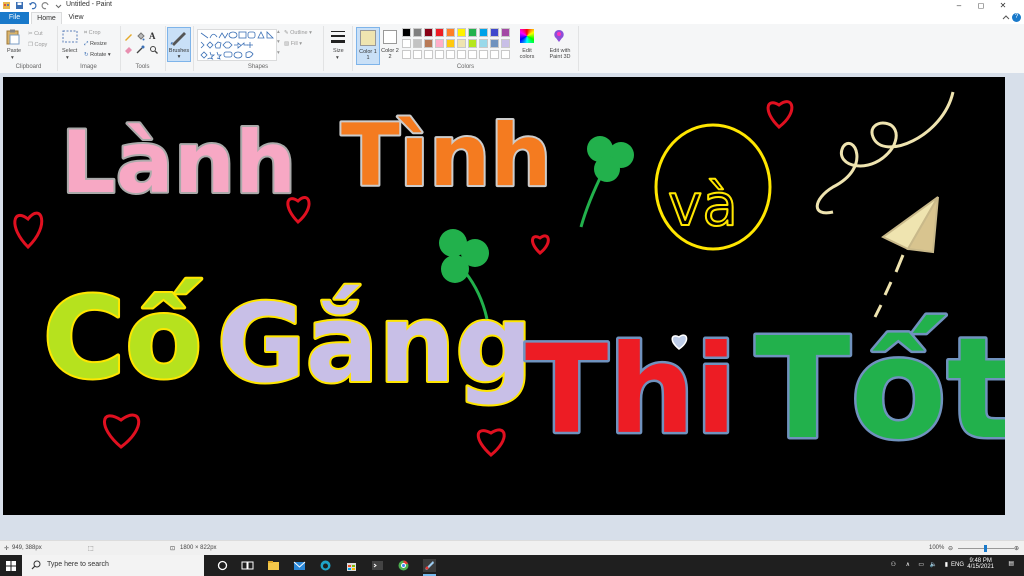  What do you see at coordinates (946, 564) in the screenshot?
I see `battery-icon: ▮` at bounding box center [946, 564].